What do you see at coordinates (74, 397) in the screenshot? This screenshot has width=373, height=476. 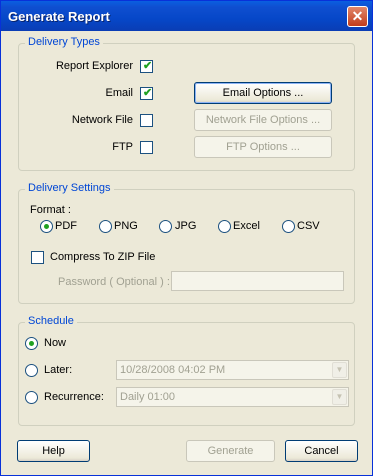 I see `schedule-recurrence-label: Recurrence:` at bounding box center [74, 397].